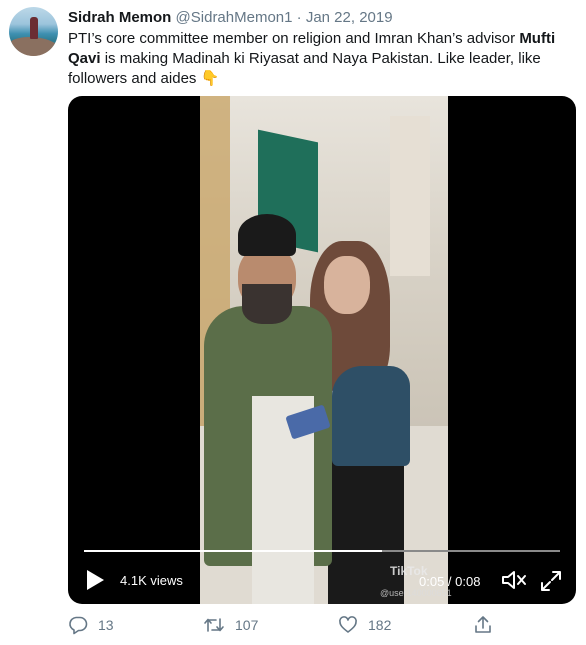 Image resolution: width=586 pixels, height=645 pixels. Describe the element at coordinates (214, 625) in the screenshot. I see `retweet-icon` at that location.